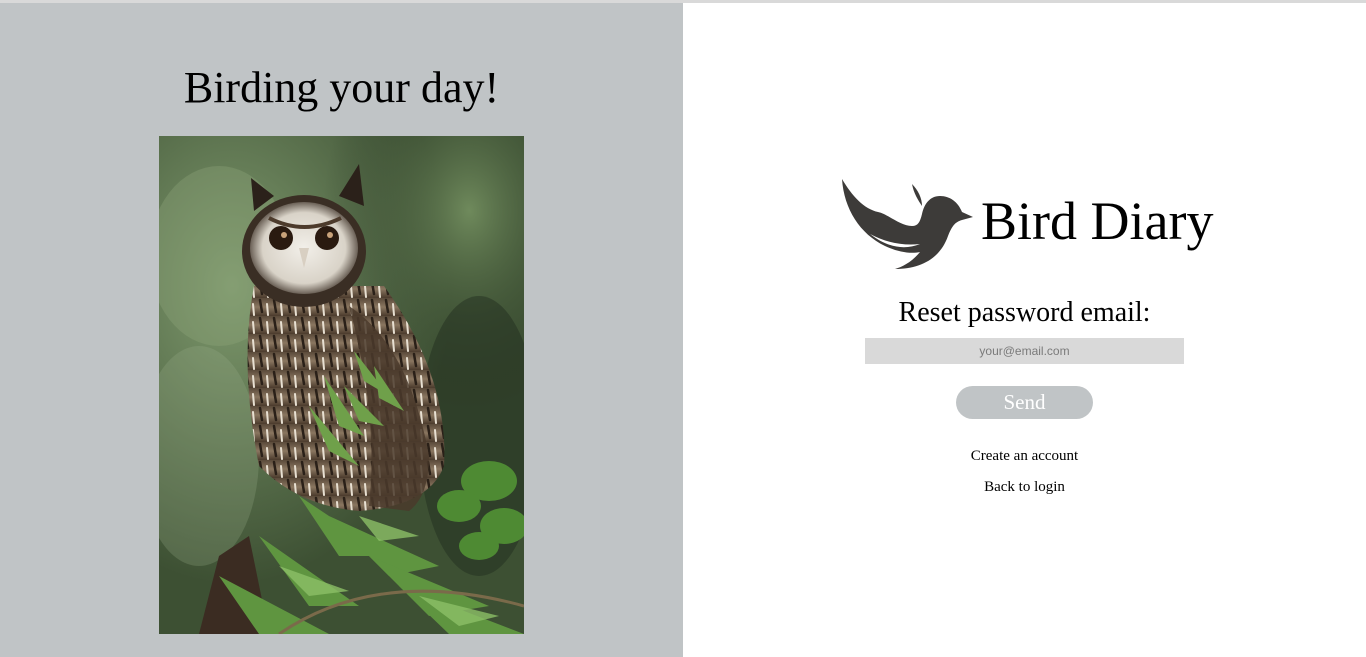 Image resolution: width=1366 pixels, height=657 pixels. I want to click on create-account-link: Create an account, so click(1024, 456).